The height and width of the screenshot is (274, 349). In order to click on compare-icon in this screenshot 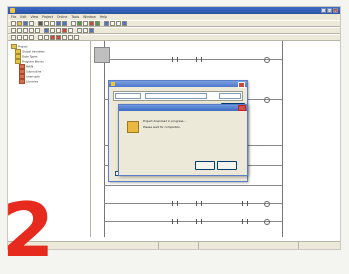, I will do `click(25, 37)`.